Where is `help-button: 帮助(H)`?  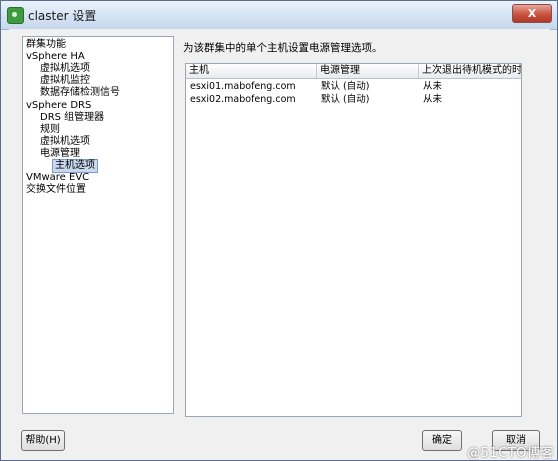 help-button: 帮助(H) is located at coordinates (43, 440).